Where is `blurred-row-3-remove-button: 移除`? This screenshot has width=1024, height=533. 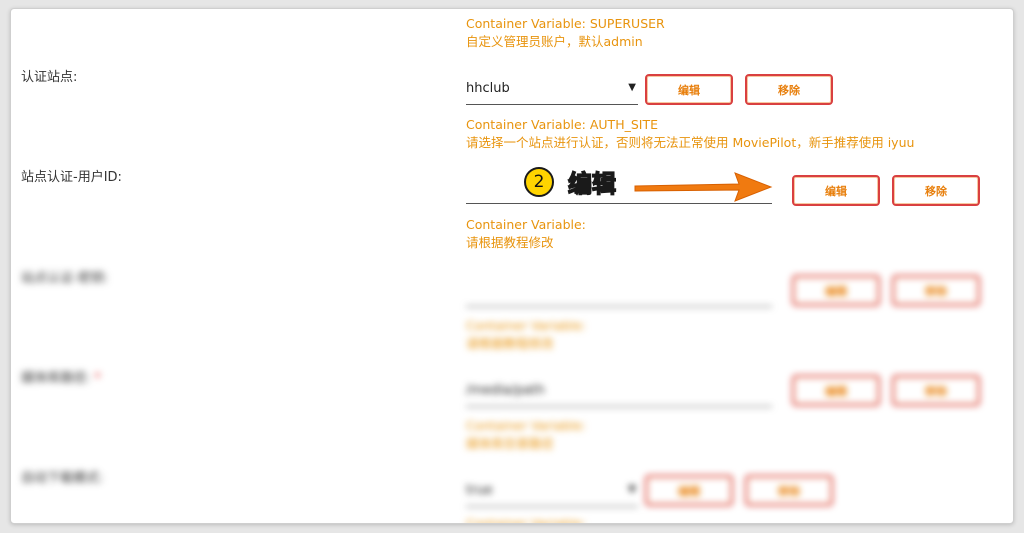
blurred-row-3-remove-button: 移除 is located at coordinates (789, 490).